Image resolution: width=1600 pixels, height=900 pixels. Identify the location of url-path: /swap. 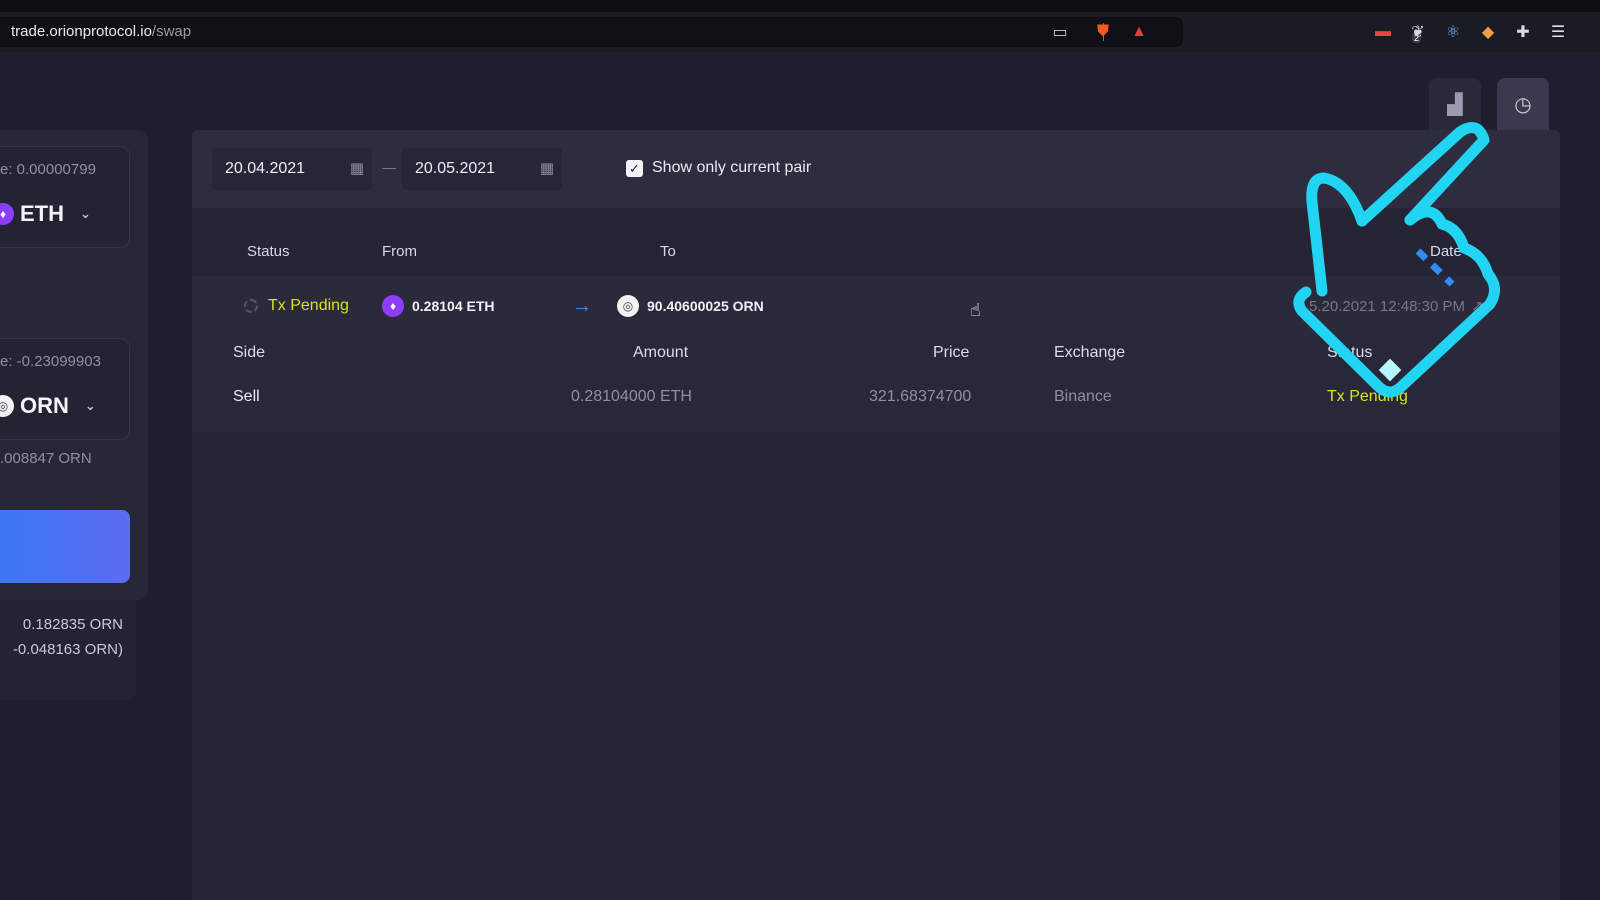
(171, 31).